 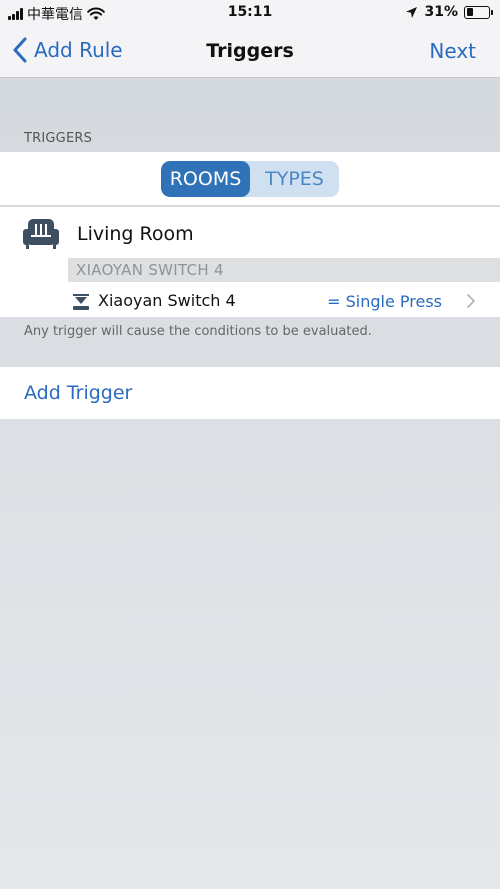 What do you see at coordinates (412, 12) in the screenshot?
I see `location-arrow-icon` at bounding box center [412, 12].